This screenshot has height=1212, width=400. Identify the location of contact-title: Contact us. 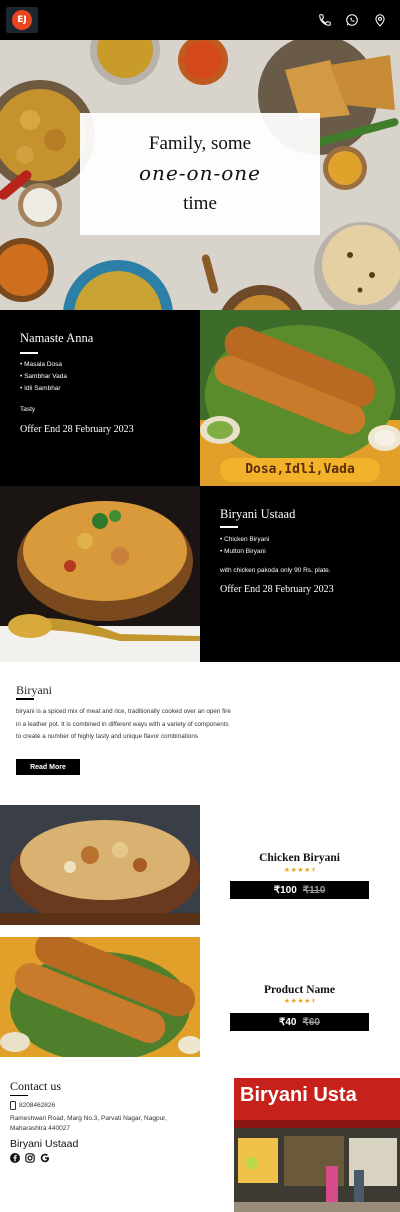
(35, 1086).